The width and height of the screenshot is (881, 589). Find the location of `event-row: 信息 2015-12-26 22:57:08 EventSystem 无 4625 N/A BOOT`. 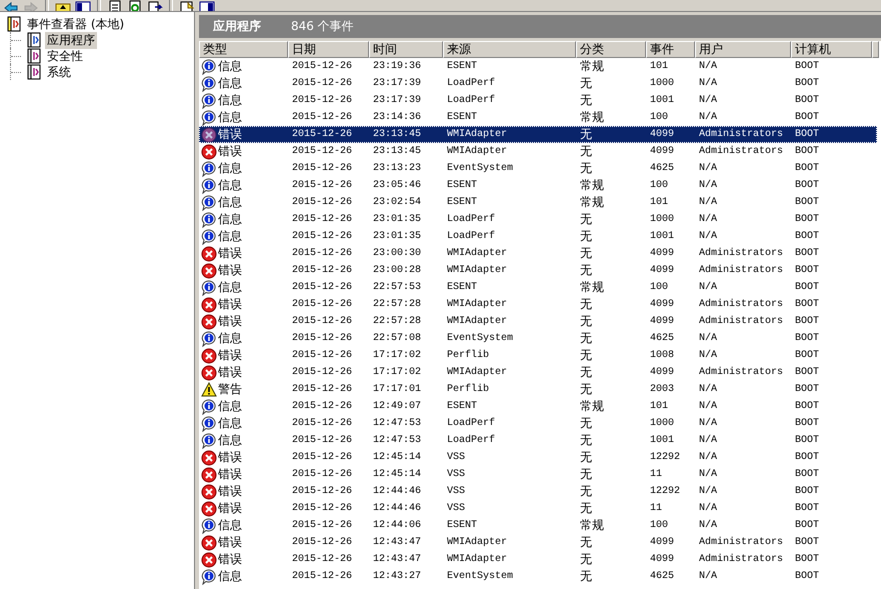

event-row: 信息 2015-12-26 22:57:08 EventSystem 无 4625 N/A BOOT is located at coordinates (538, 338).